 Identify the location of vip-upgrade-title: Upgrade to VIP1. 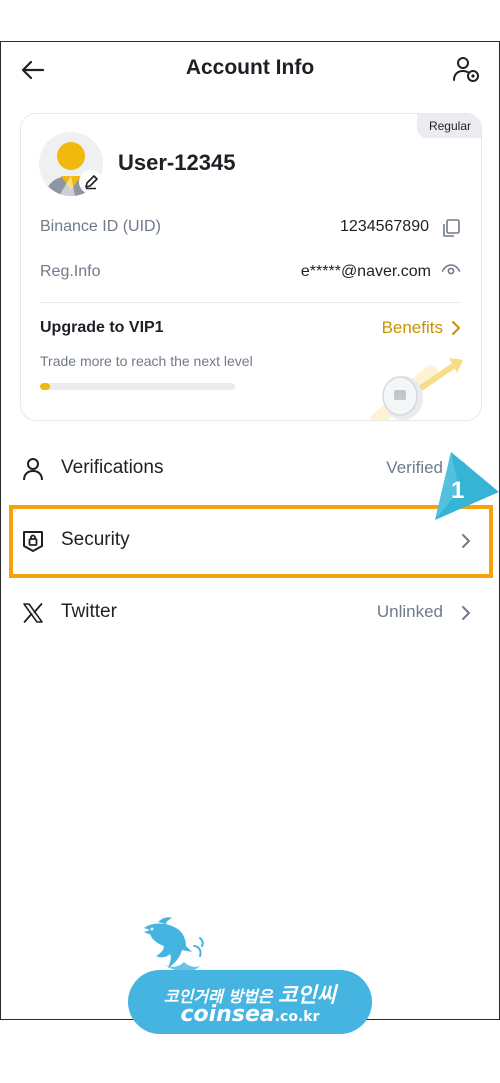
(102, 327).